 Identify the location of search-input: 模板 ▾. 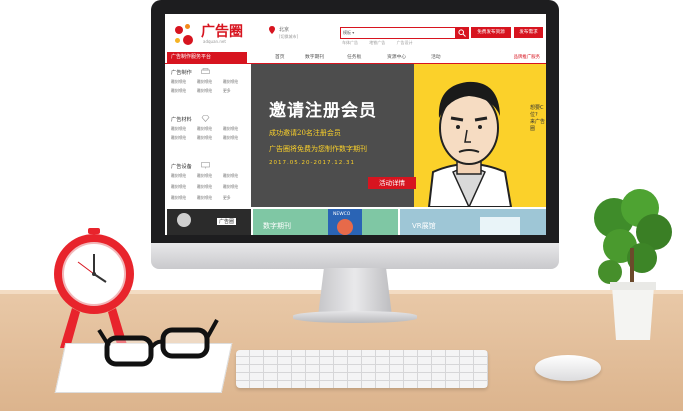
(398, 33).